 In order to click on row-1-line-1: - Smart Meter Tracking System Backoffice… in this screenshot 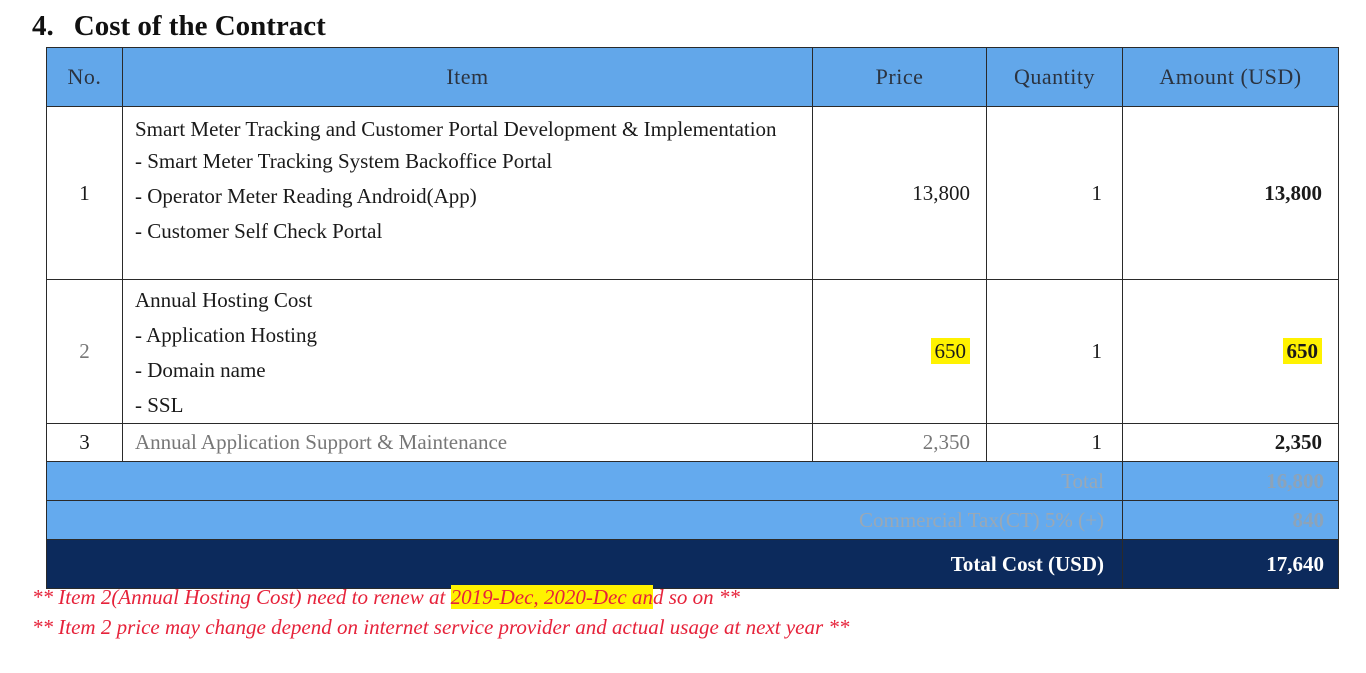, I will do `click(344, 161)`.